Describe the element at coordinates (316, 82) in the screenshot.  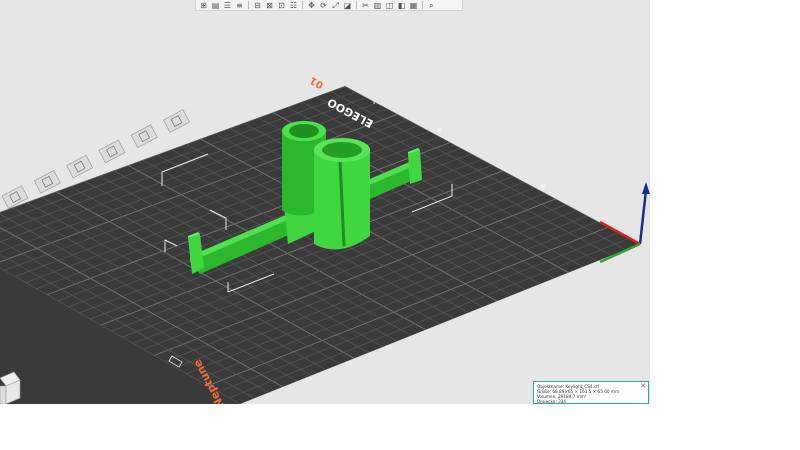
I see `bed-corner-number: 01` at that location.